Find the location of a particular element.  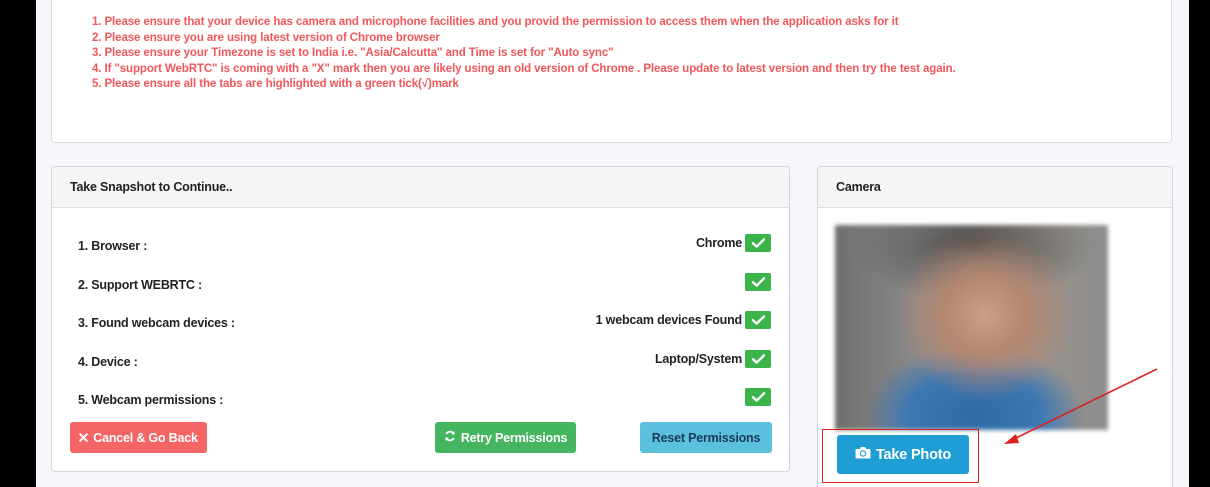

retry-button-label: Retry Permissions is located at coordinates (514, 437).